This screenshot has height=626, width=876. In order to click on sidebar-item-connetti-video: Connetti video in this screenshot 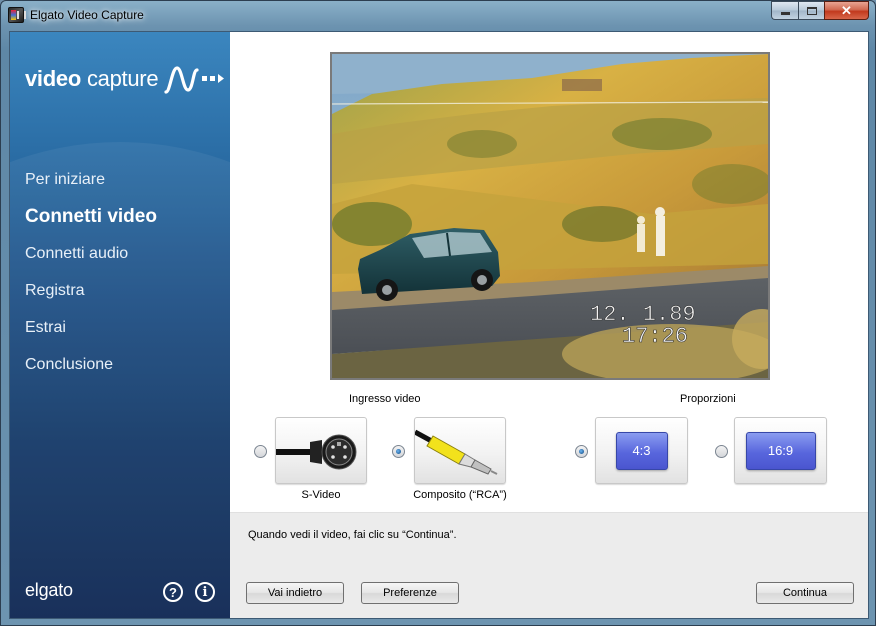, I will do `click(91, 222)`.